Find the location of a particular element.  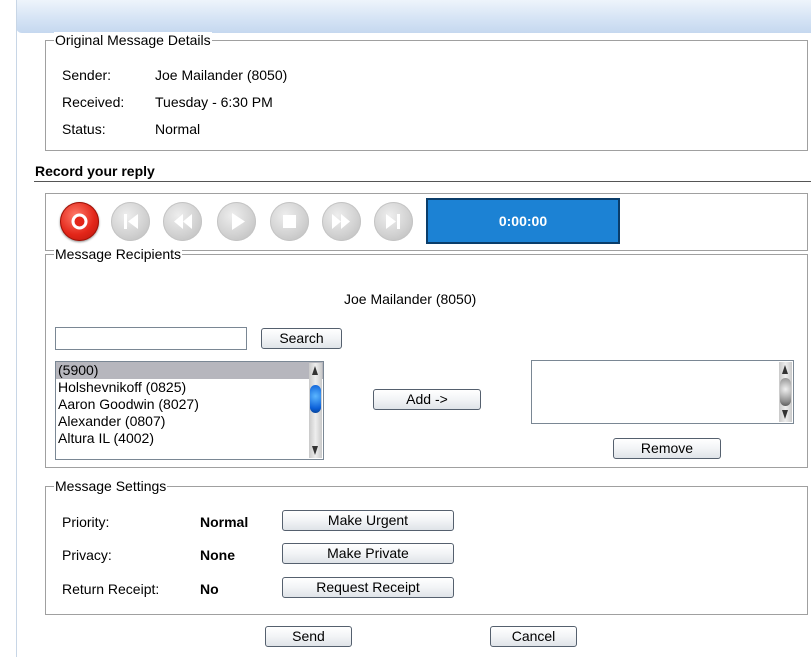

original-message-legend: Original Message Details is located at coordinates (133, 40).